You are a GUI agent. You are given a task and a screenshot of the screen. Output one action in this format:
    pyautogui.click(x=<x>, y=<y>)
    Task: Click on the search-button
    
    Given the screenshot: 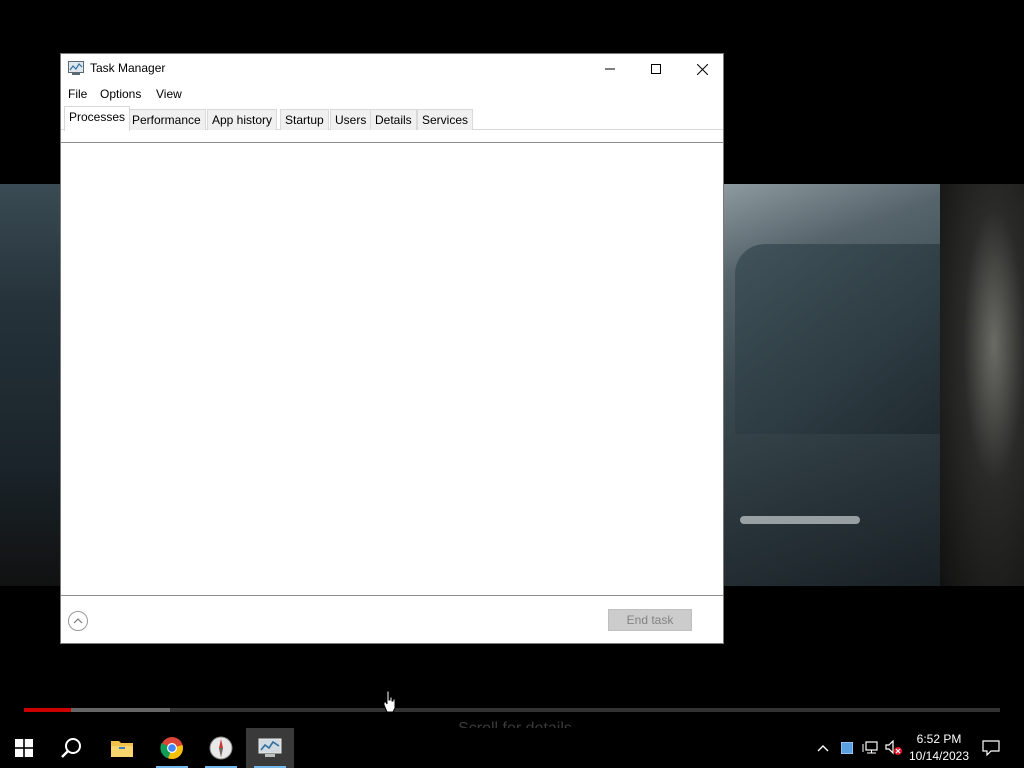 What is the action you would take?
    pyautogui.click(x=72, y=748)
    